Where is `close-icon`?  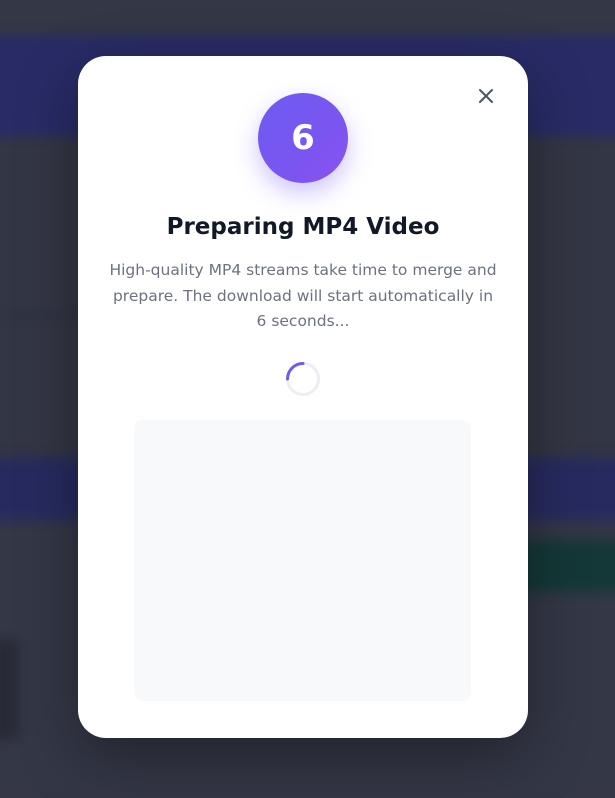 close-icon is located at coordinates (486, 96).